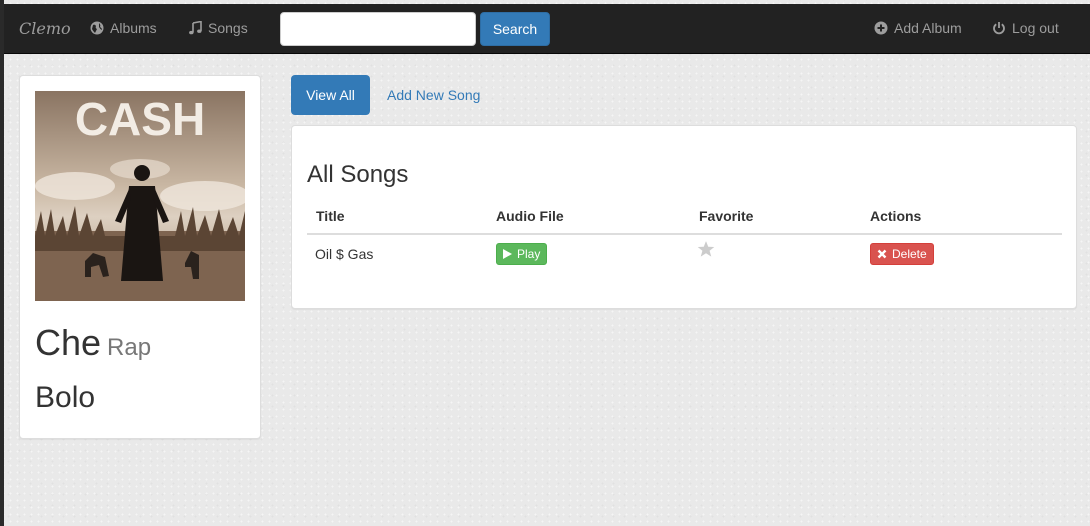  What do you see at coordinates (999, 28) in the screenshot?
I see `power-icon` at bounding box center [999, 28].